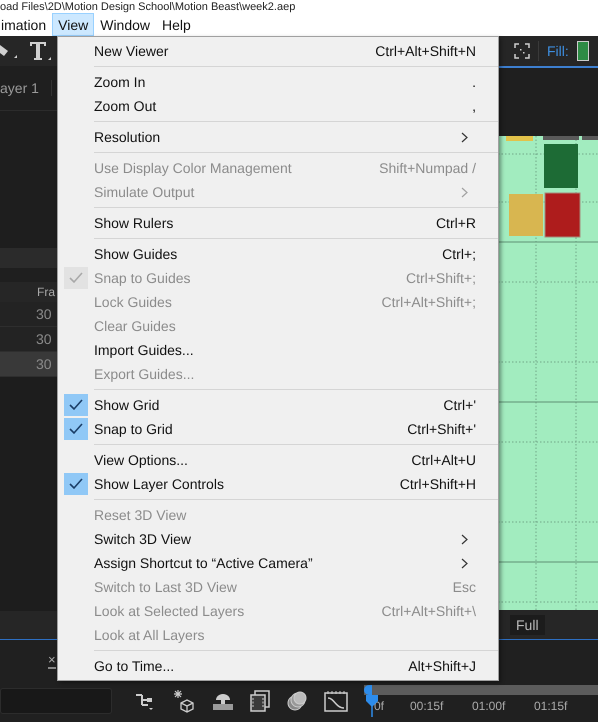 The height and width of the screenshot is (722, 598). Describe the element at coordinates (73, 24) in the screenshot. I see `menu-bar-item: View` at that location.